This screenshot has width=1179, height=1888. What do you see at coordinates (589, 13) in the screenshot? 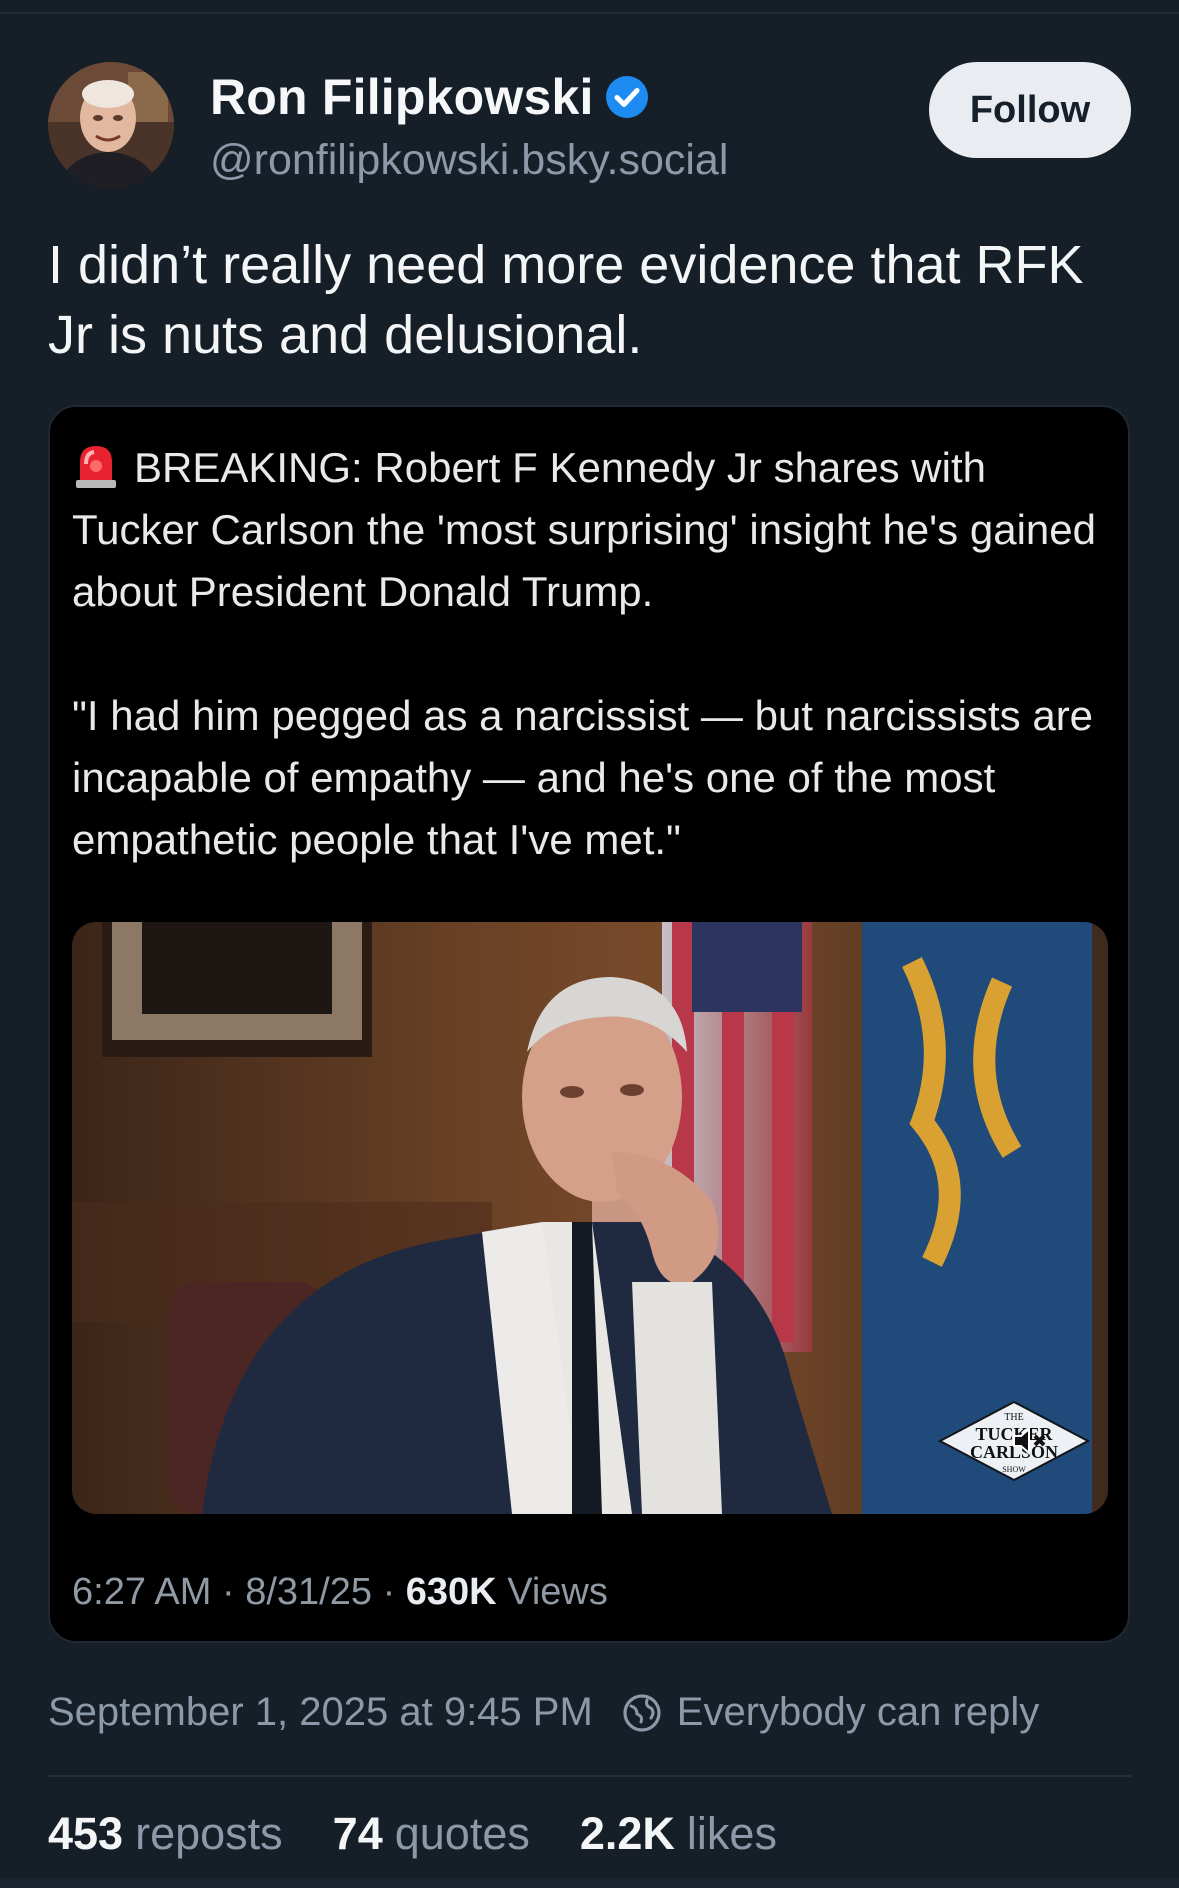
I see `top-divider` at bounding box center [589, 13].